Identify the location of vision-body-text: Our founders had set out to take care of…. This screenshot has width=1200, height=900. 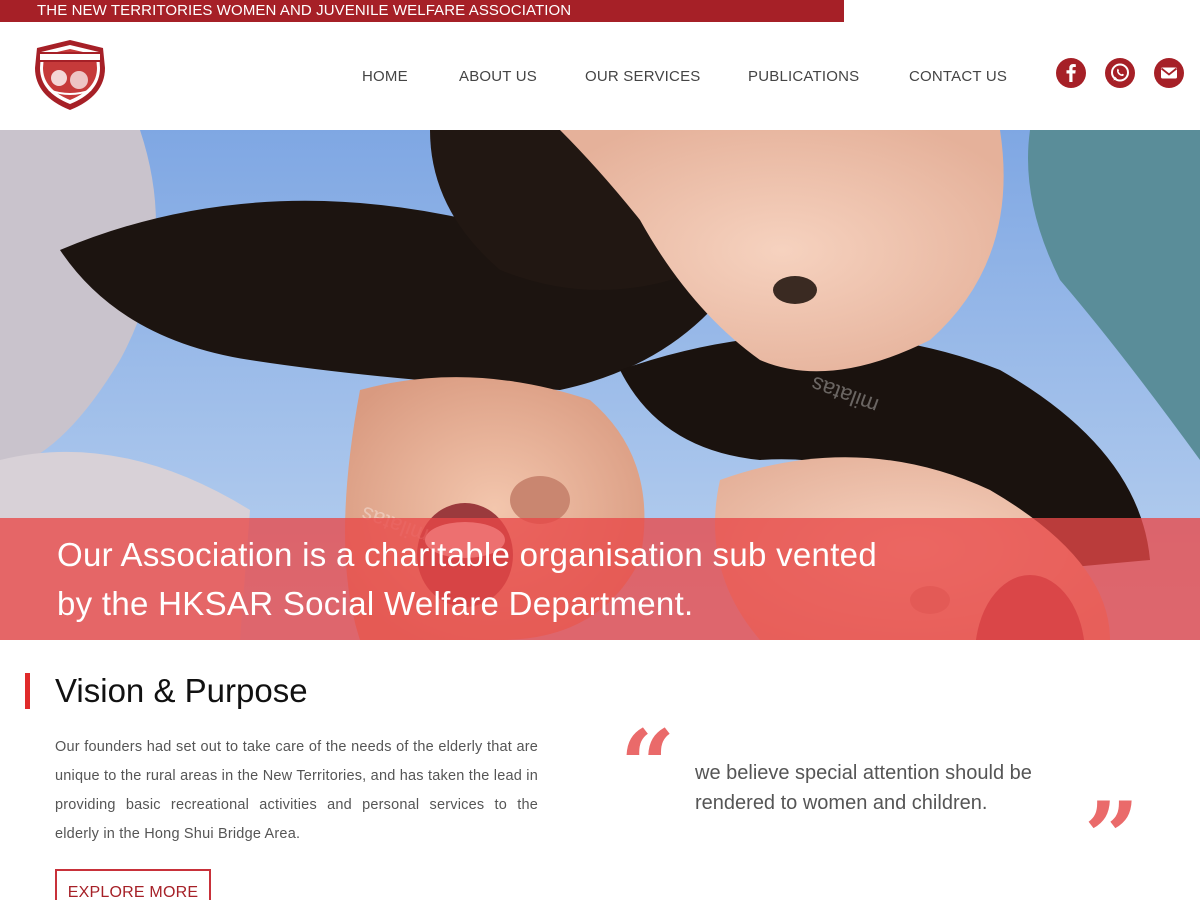
(296, 790).